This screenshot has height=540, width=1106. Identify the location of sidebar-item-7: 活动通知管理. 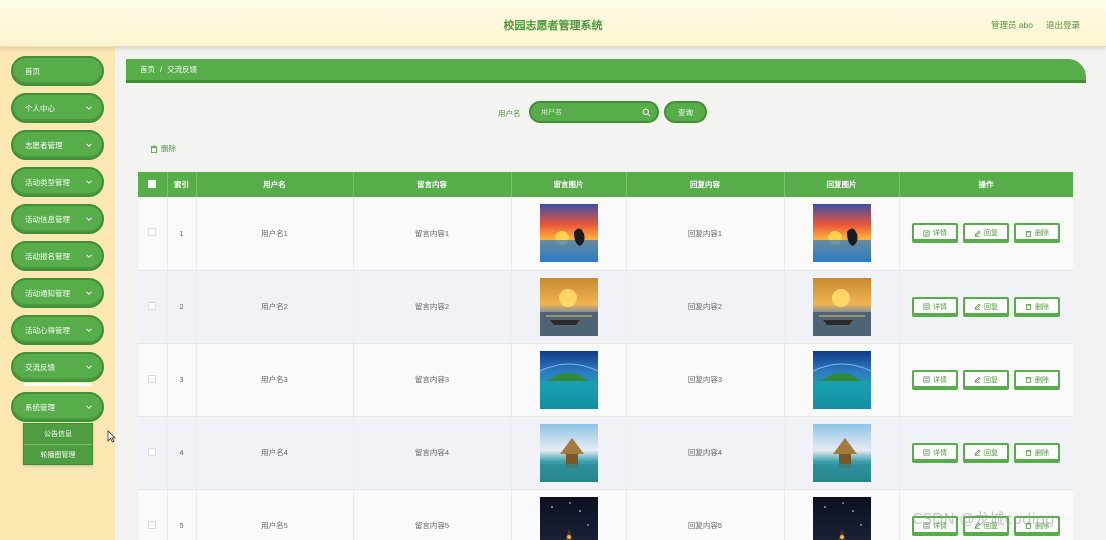
(57, 293).